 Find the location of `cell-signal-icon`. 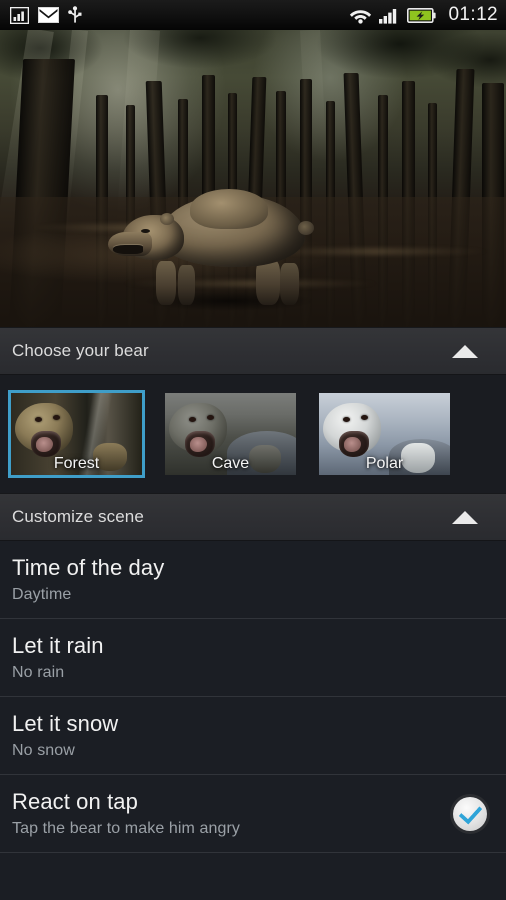

cell-signal-icon is located at coordinates (389, 15).